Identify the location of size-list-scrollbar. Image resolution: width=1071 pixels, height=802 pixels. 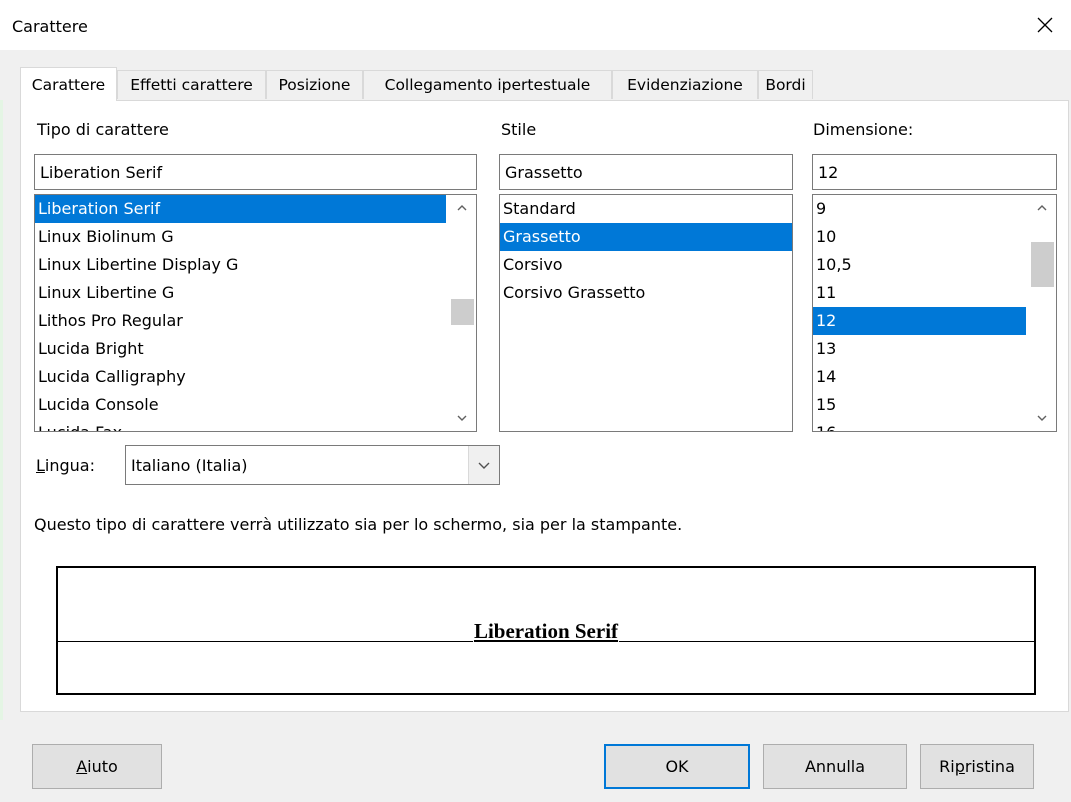
(1041, 313).